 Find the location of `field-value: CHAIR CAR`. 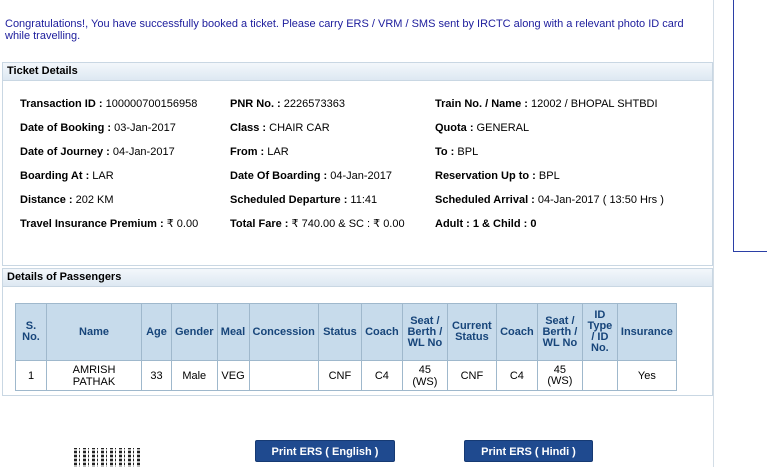

field-value: CHAIR CAR is located at coordinates (298, 128).